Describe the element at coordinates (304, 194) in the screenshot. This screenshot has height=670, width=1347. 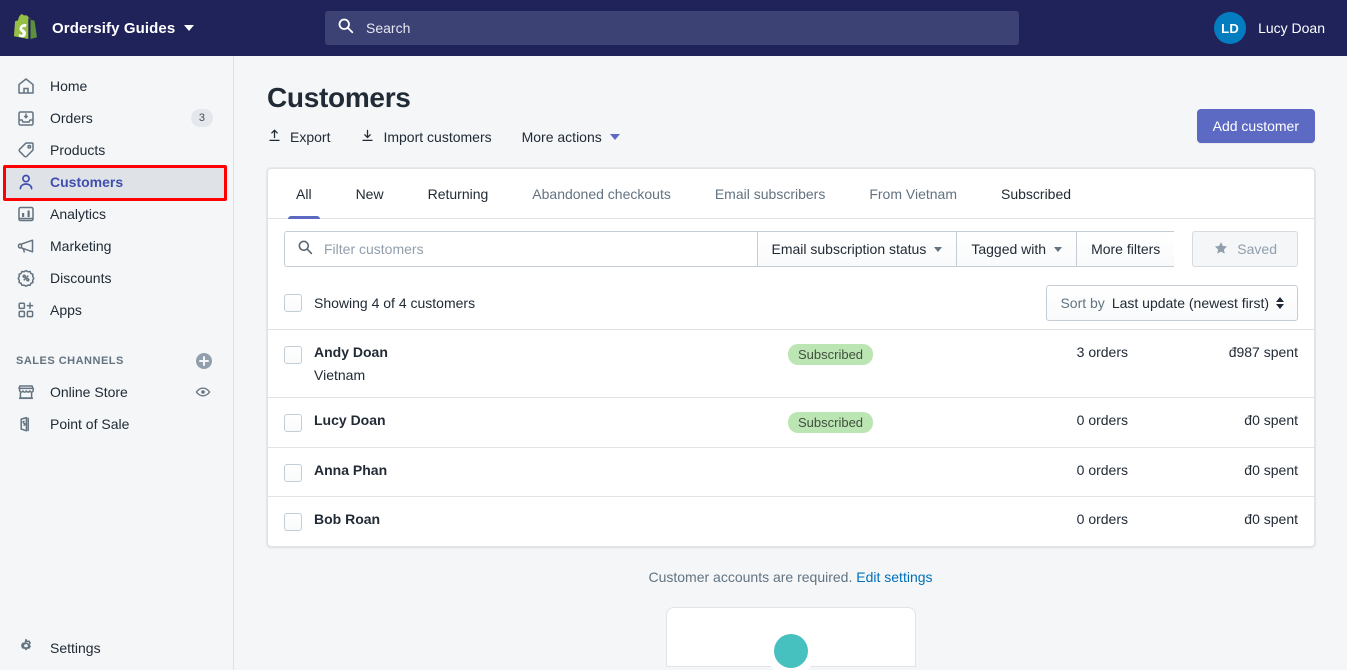
I see `tab-all: All` at that location.